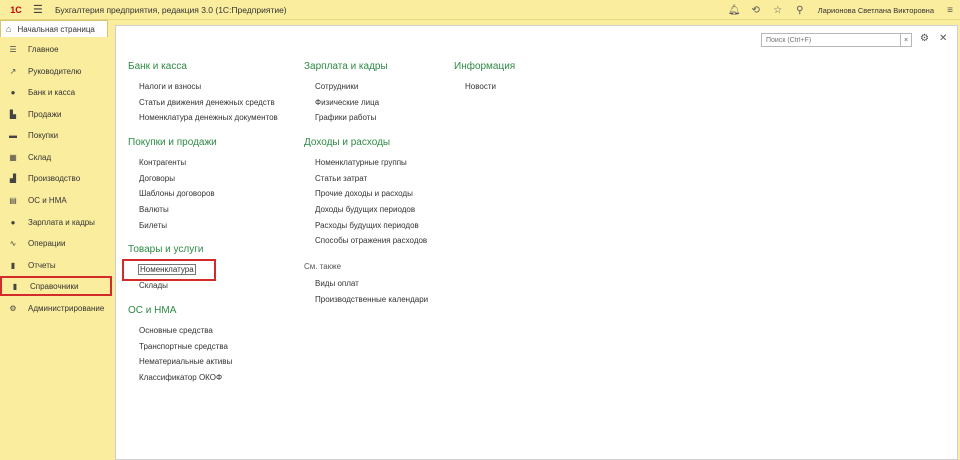  What do you see at coordinates (480, 86) in the screenshot?
I see `link-news: Новости` at bounding box center [480, 86].